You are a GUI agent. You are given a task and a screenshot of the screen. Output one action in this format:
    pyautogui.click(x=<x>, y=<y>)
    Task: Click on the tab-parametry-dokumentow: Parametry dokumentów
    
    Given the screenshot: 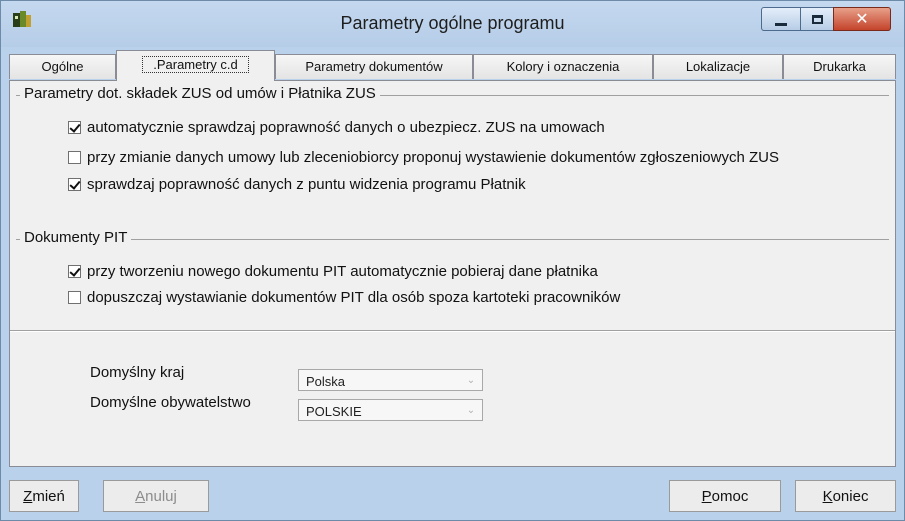 What is the action you would take?
    pyautogui.click(x=374, y=66)
    